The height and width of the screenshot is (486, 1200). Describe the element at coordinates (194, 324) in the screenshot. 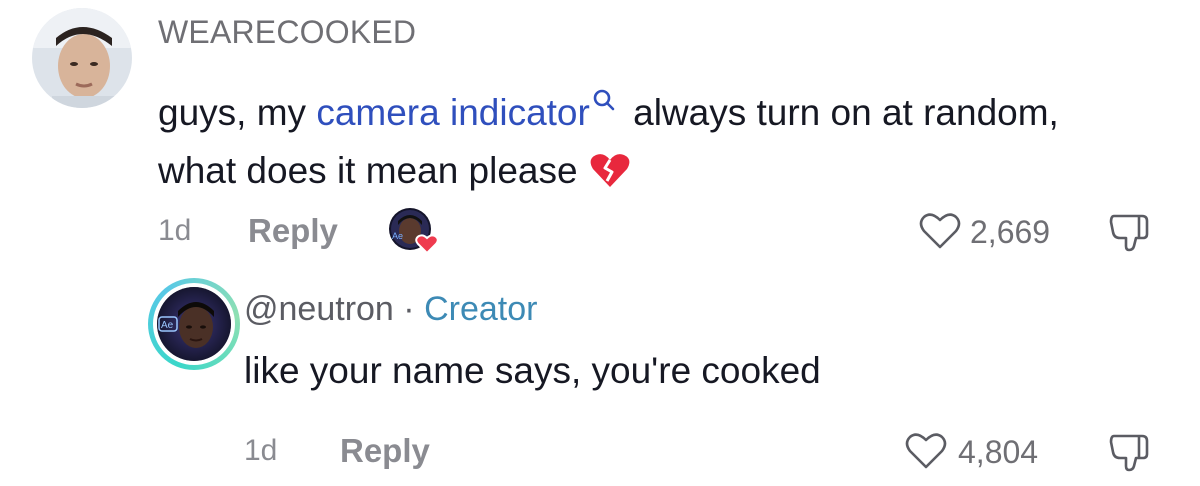

I see `creator-avatar: Ae` at that location.